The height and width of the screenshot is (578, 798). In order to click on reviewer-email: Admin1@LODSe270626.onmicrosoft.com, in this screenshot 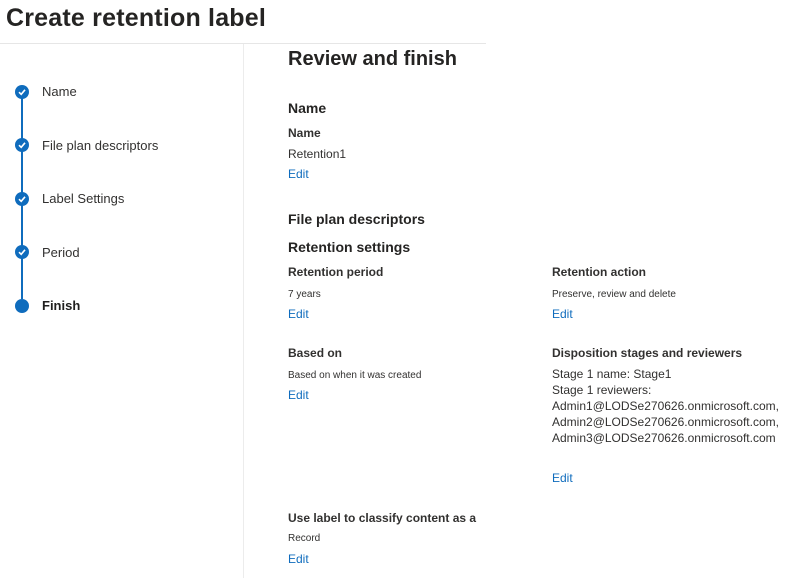, I will do `click(665, 406)`.